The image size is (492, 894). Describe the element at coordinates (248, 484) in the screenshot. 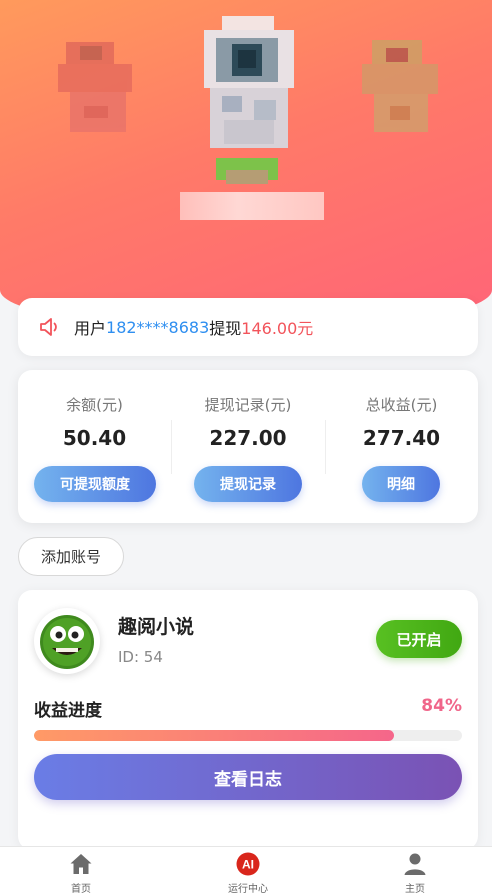

I see `withdraw-records-button: 提现记录` at that location.